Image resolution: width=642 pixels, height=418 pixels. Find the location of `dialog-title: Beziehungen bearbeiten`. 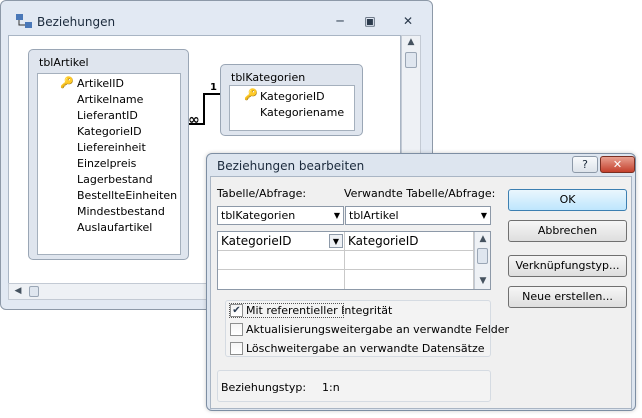

dialog-title: Beziehungen bearbeiten is located at coordinates (291, 166).